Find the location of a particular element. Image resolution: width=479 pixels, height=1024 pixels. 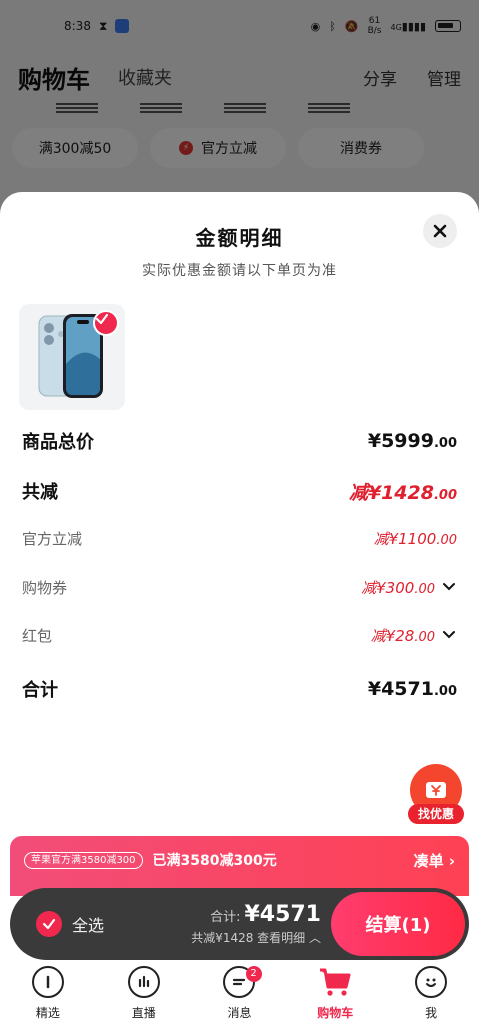

checkout-totals: 合计: ¥4571 共减¥1428 查看明细 ︿ is located at coordinates (256, 924).